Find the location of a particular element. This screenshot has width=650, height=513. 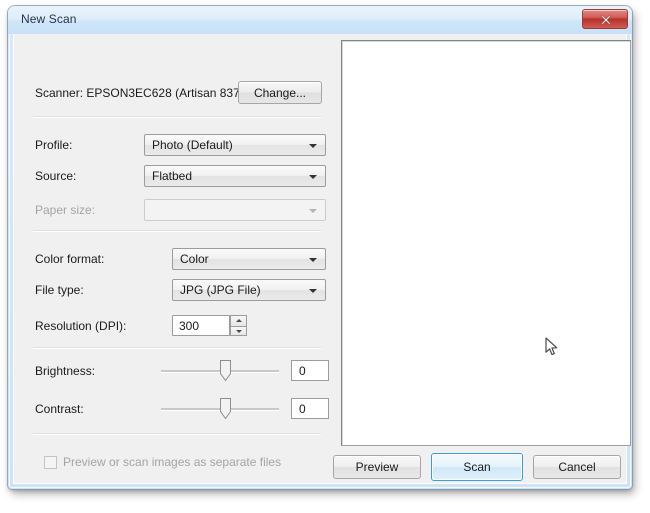

resolution-label: Resolution (DPI): is located at coordinates (81, 326).